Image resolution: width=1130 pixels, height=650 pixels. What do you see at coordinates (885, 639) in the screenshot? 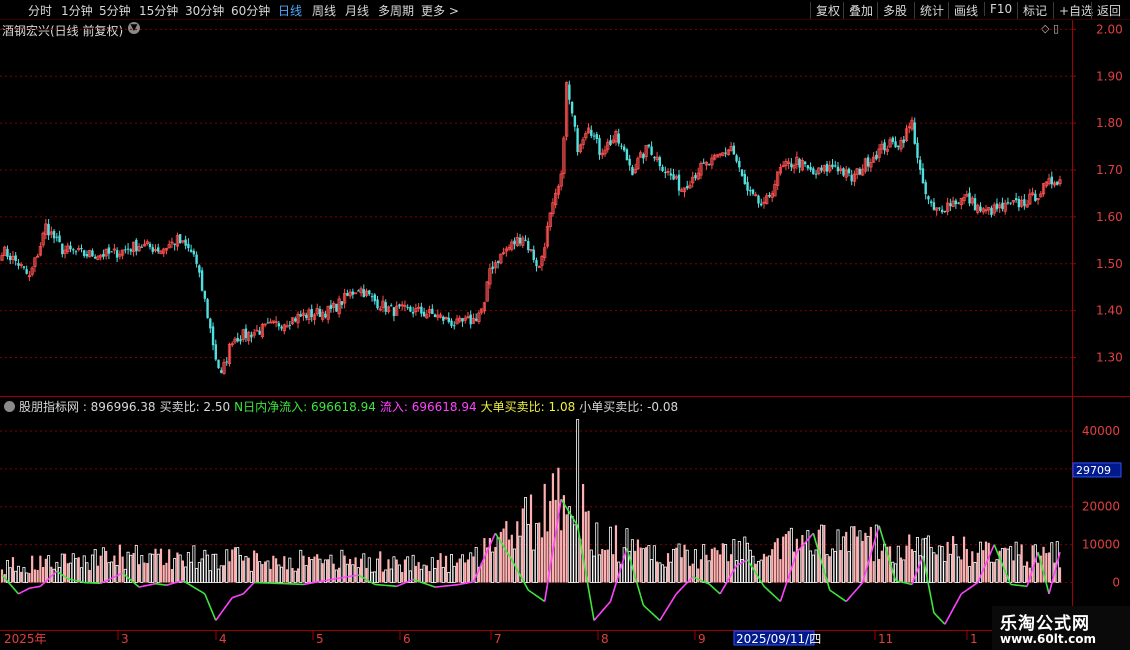
I see `date-label: 11` at bounding box center [885, 639].